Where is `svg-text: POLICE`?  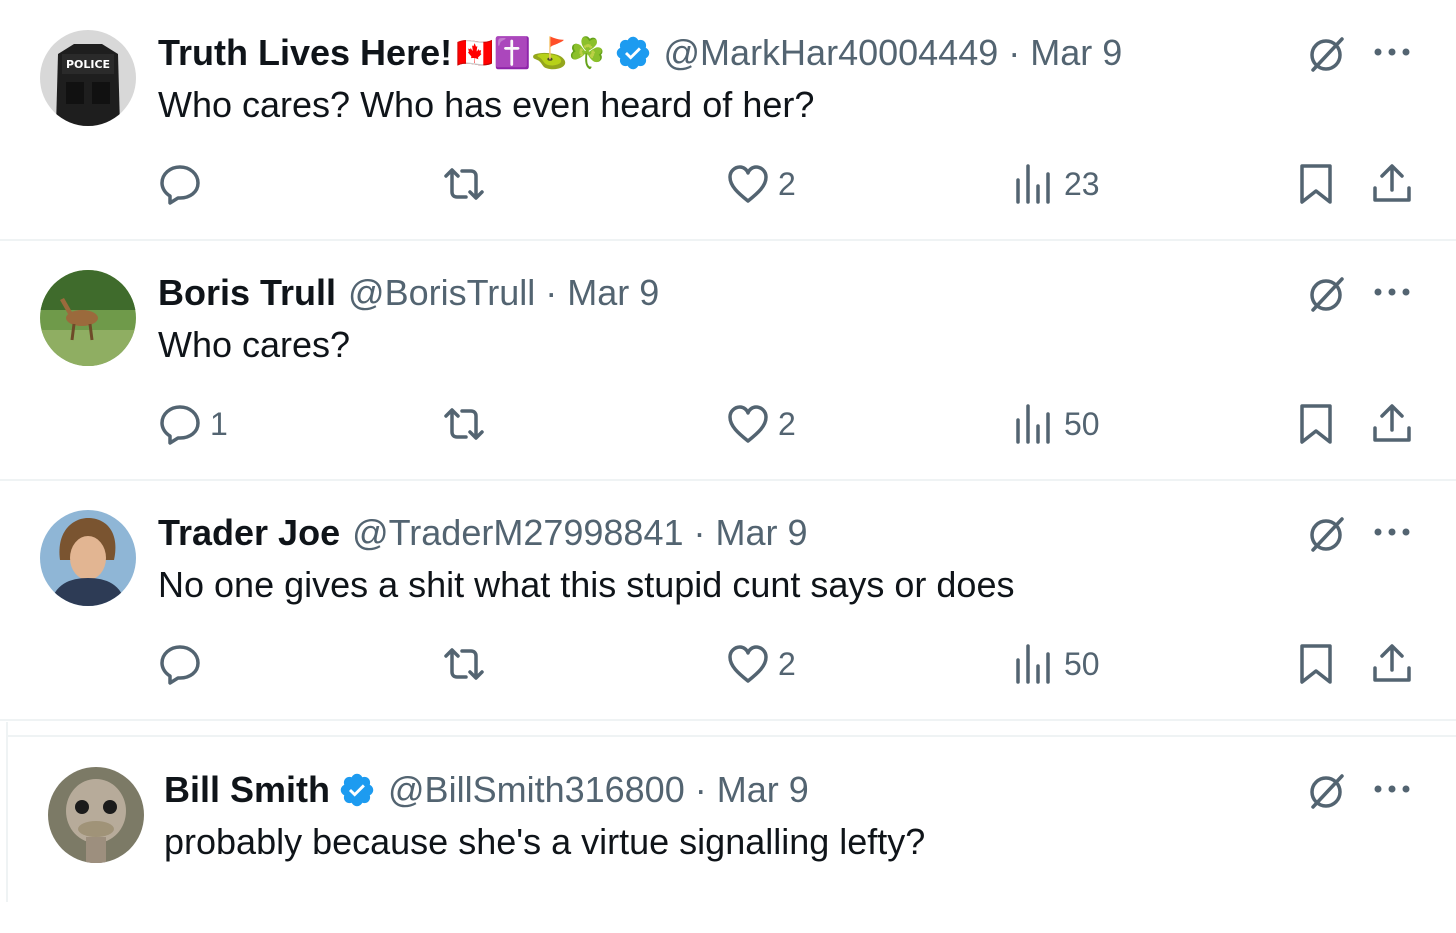
svg-text: POLICE is located at coordinates (88, 64).